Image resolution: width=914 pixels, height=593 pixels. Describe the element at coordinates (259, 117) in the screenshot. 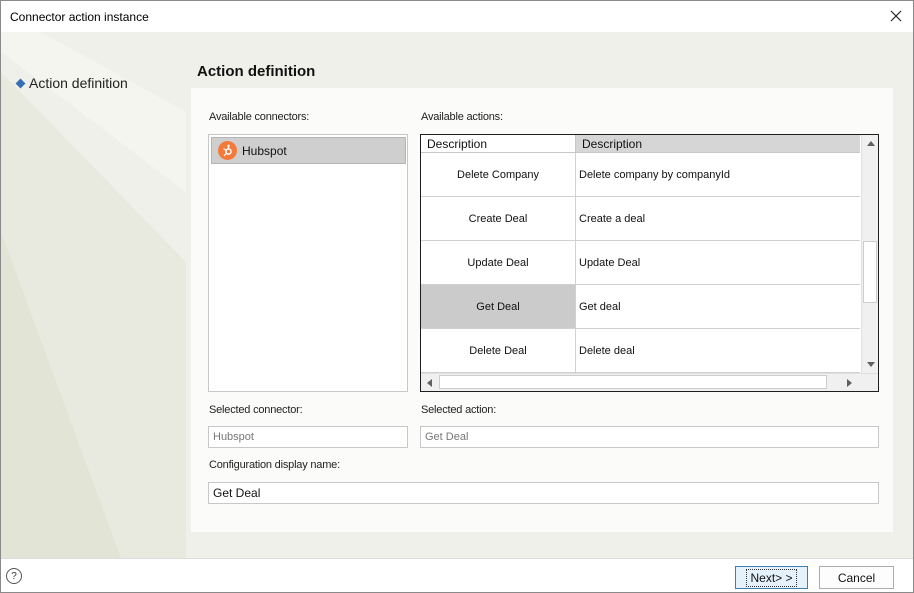

I see `available-connectors-label: Available connectors:` at that location.